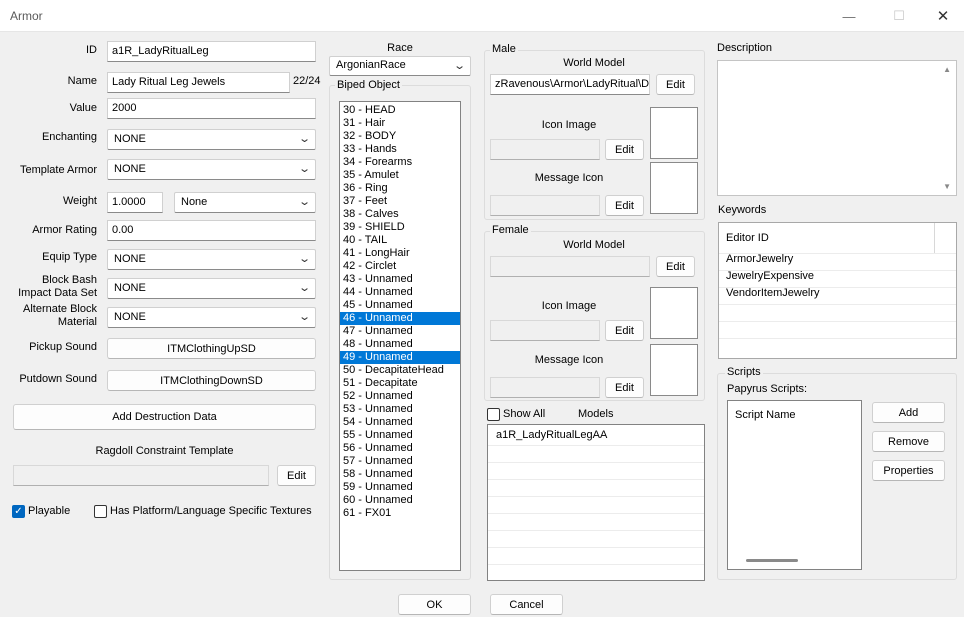 The width and height of the screenshot is (964, 617). Describe the element at coordinates (307, 81) in the screenshot. I see `name-char-count: 22/24` at that location.